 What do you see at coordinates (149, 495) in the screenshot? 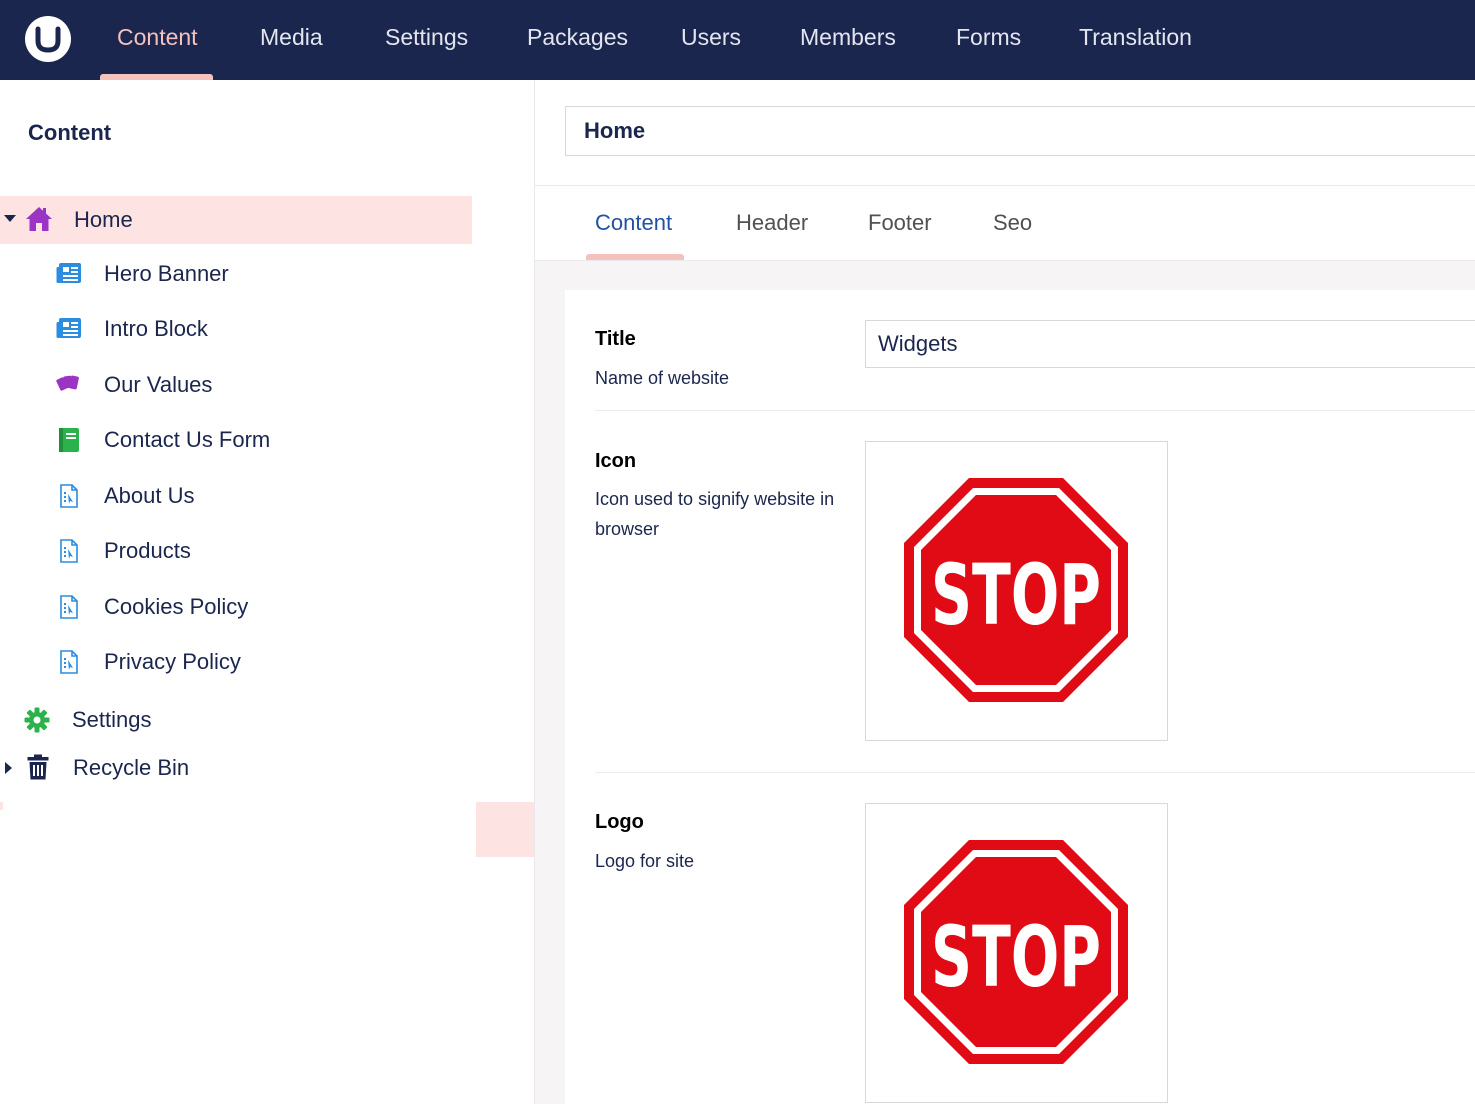
I see `tree-label: About Us` at bounding box center [149, 495].